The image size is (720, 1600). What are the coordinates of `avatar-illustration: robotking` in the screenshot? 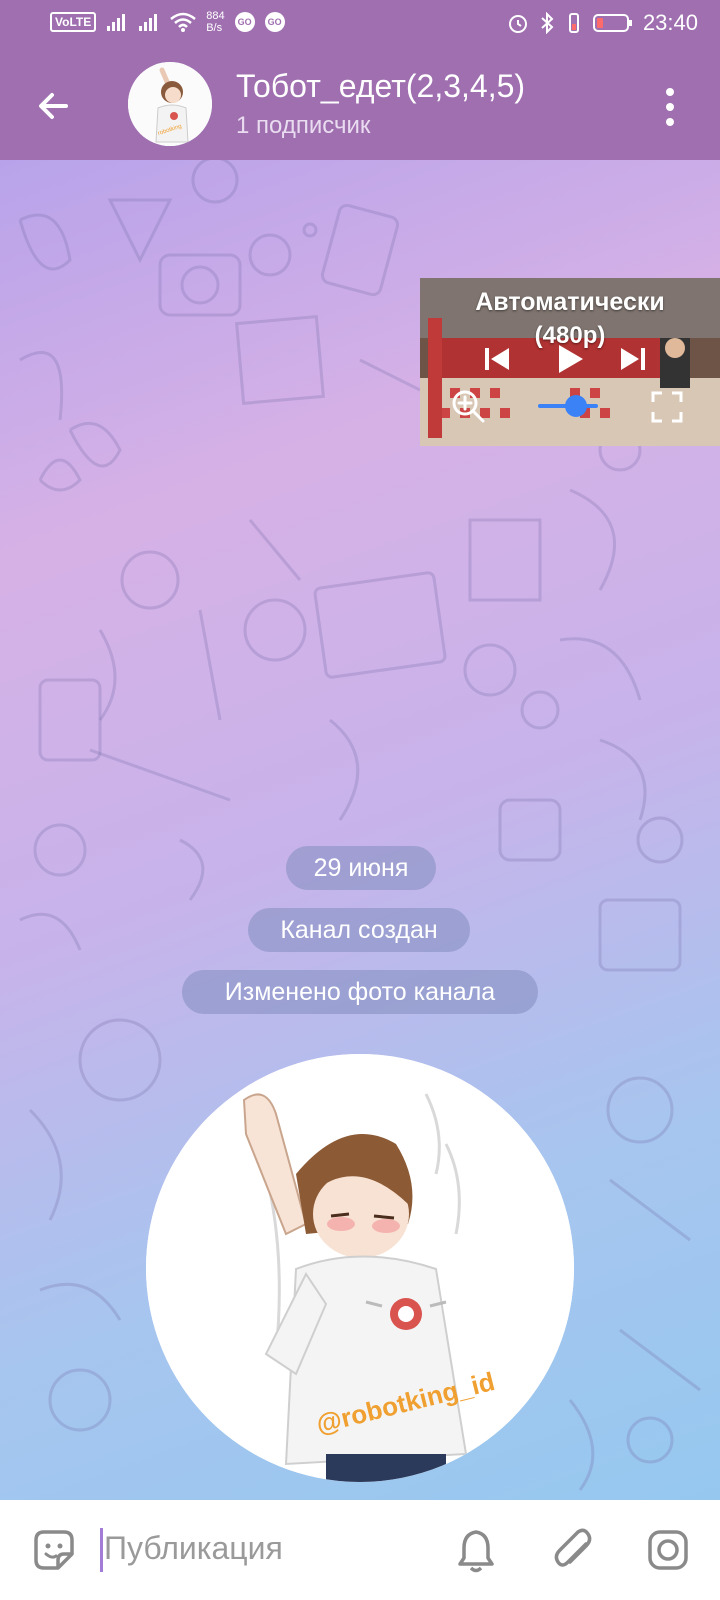 It's located at (170, 104).